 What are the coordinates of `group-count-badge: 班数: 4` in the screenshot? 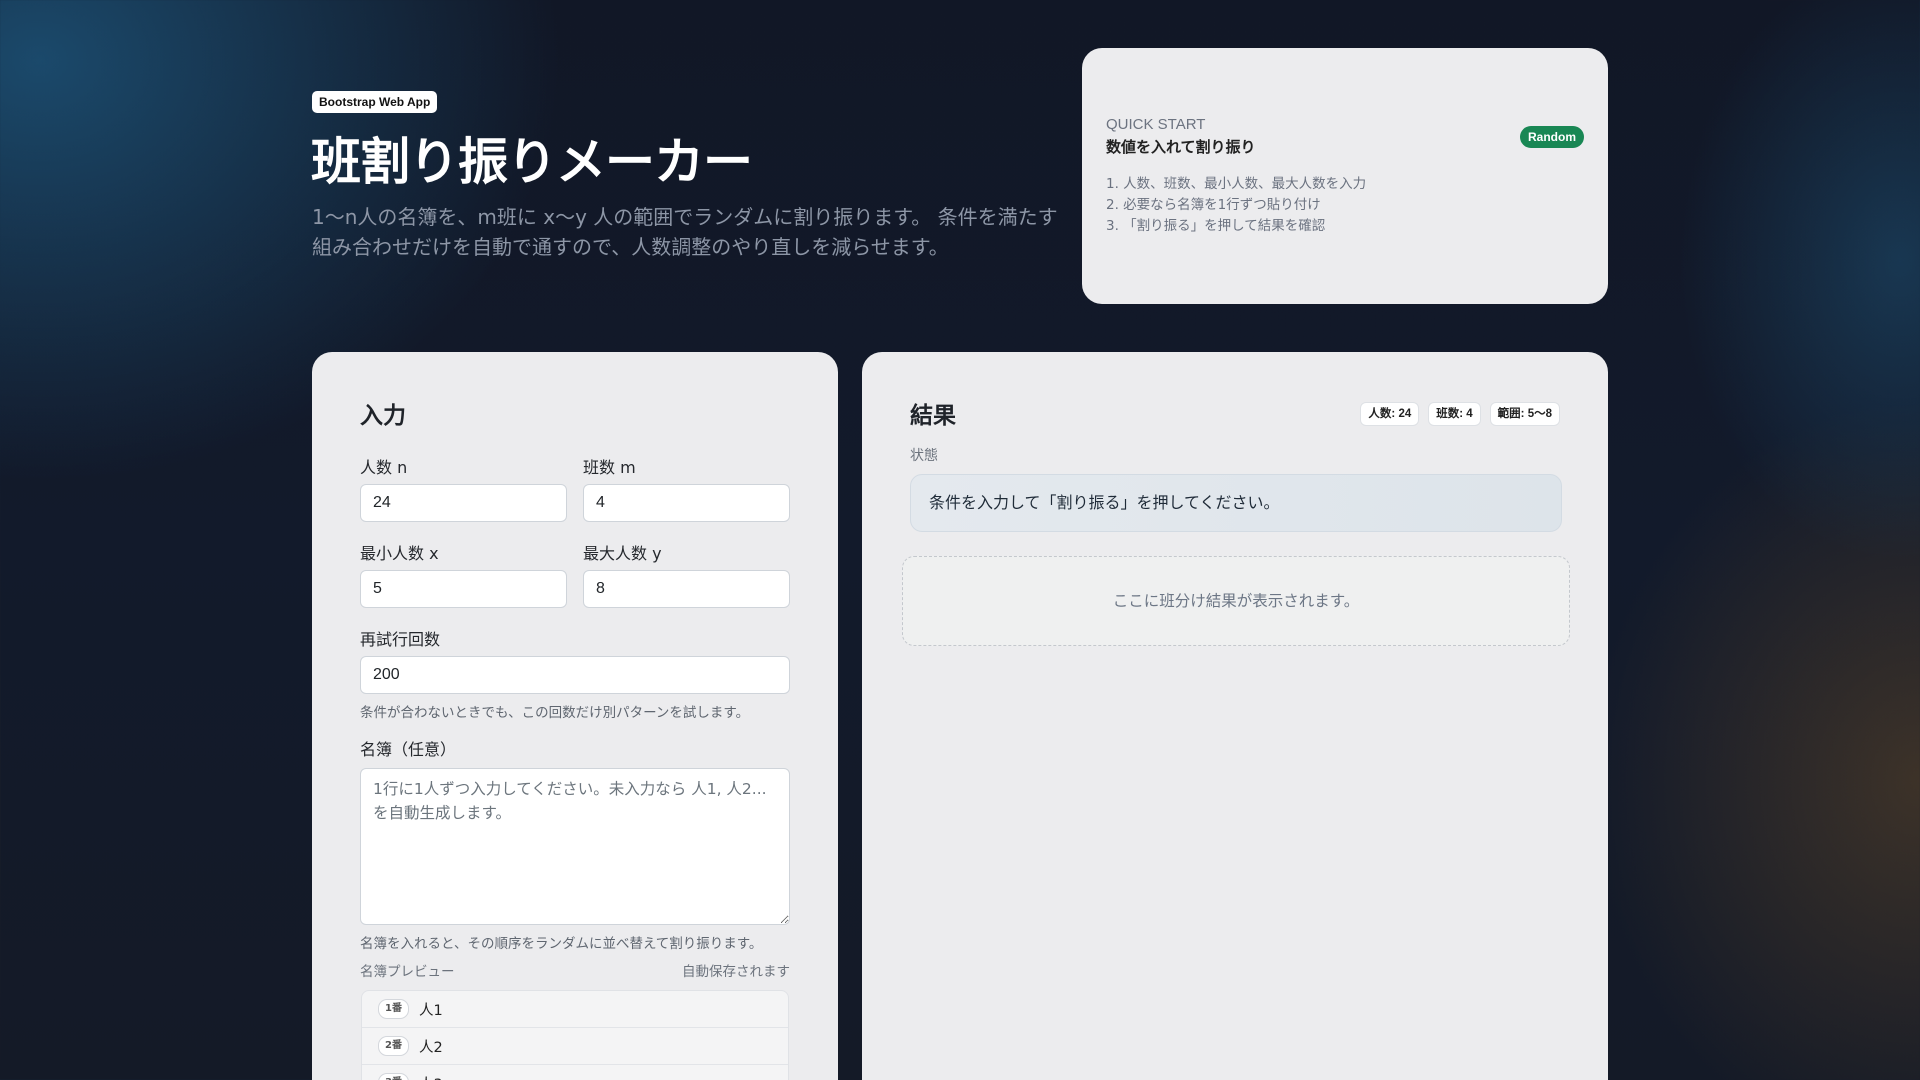 It's located at (1454, 414).